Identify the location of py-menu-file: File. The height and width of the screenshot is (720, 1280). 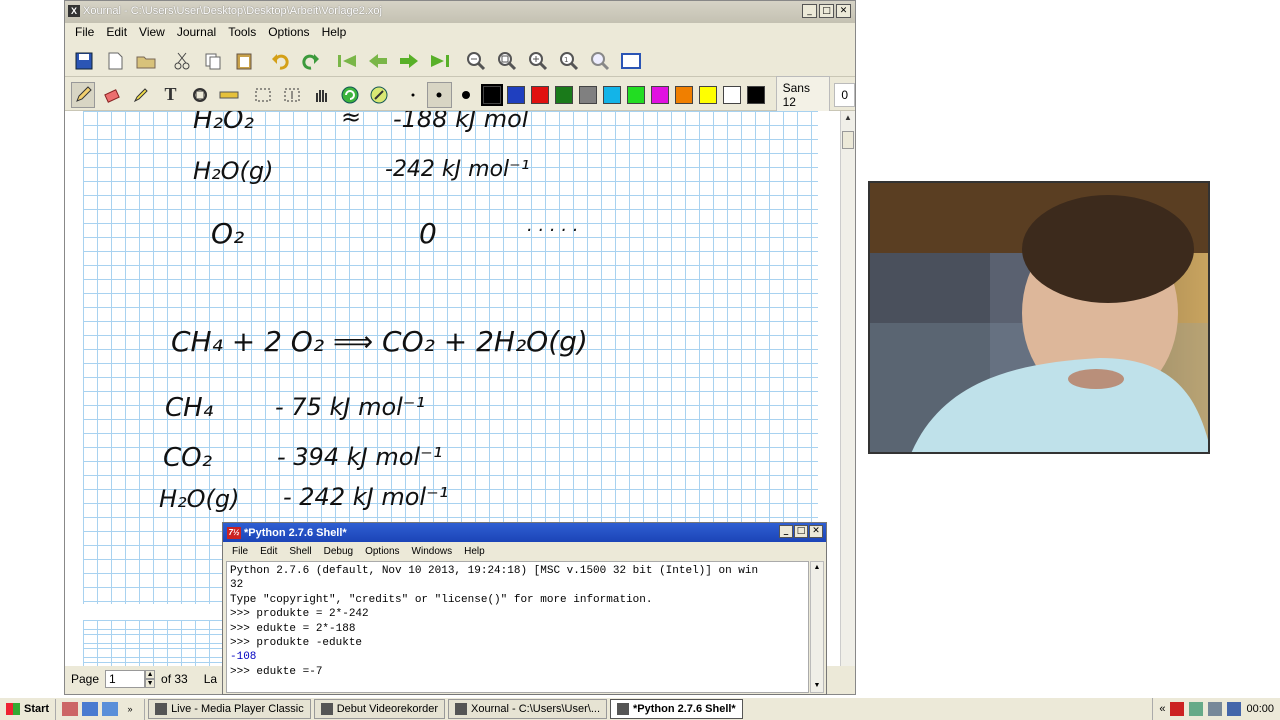
(240, 551).